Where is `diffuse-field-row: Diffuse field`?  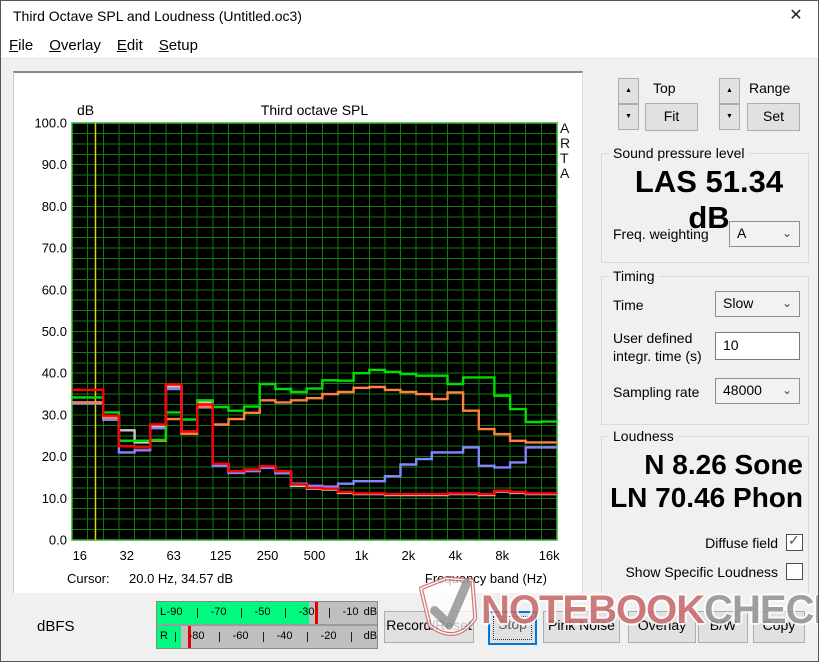 diffuse-field-row: Diffuse field is located at coordinates (402, 541).